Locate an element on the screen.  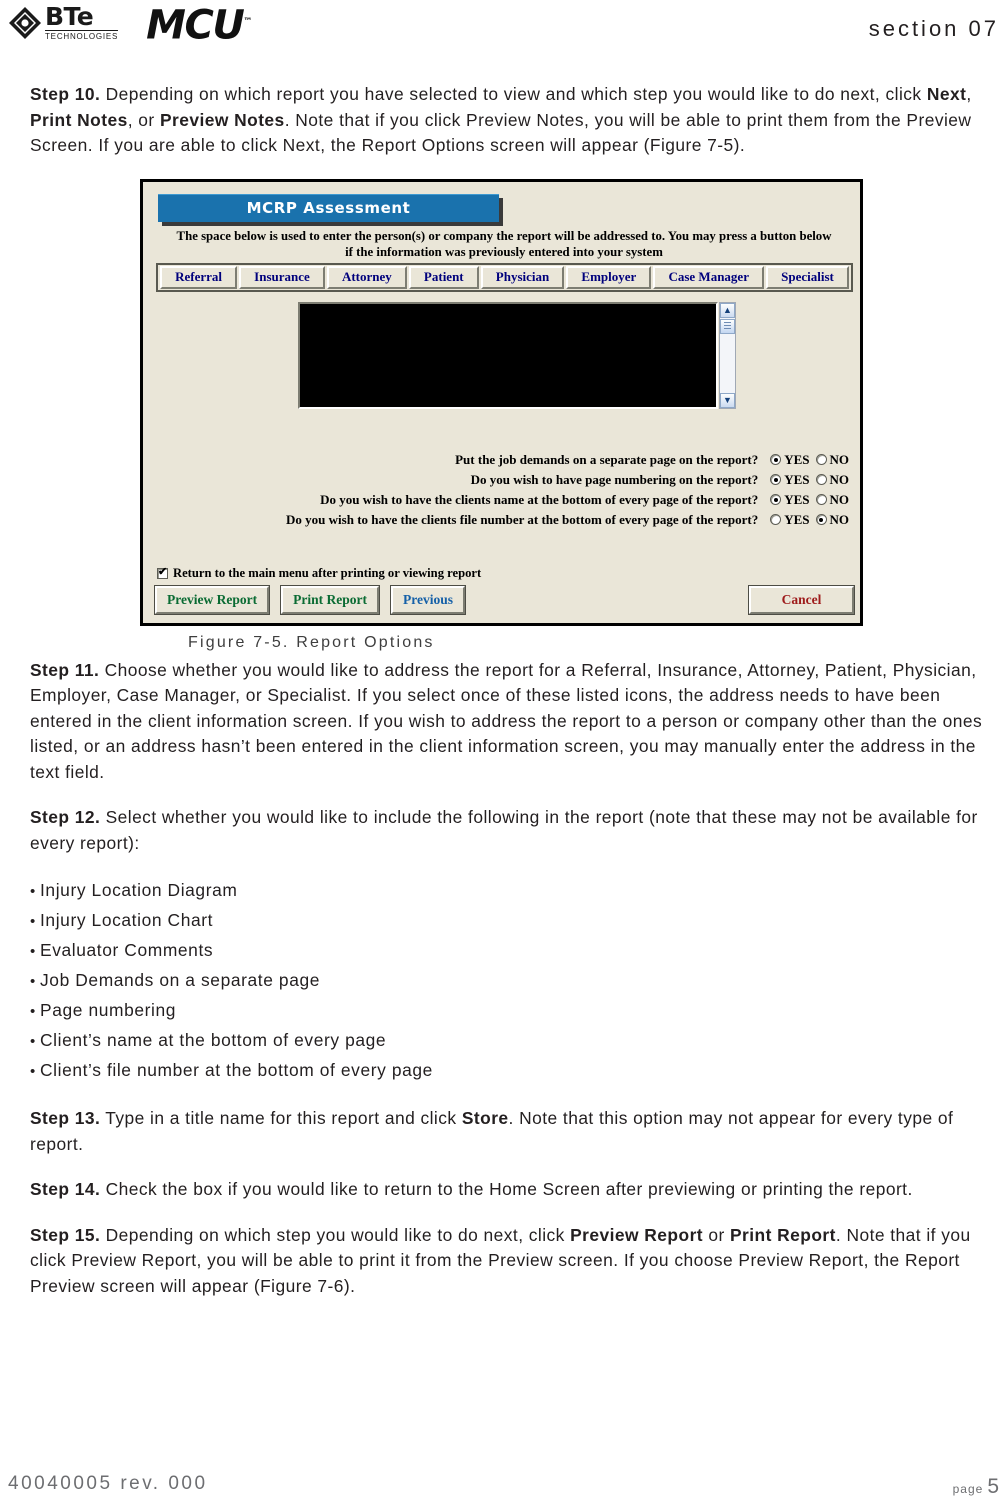
question-2-yes-option: YES is located at coordinates (790, 500).